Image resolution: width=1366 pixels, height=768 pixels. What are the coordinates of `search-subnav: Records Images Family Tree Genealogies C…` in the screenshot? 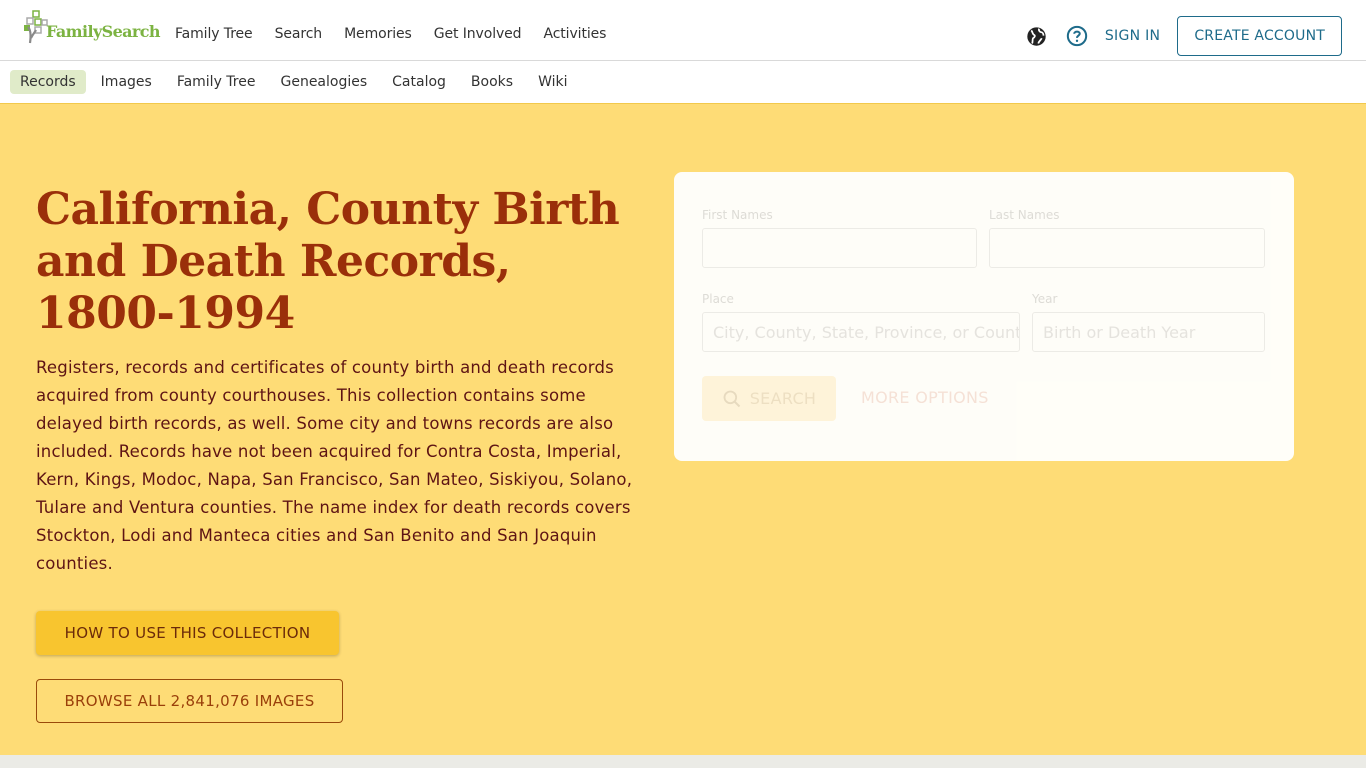 It's located at (683, 82).